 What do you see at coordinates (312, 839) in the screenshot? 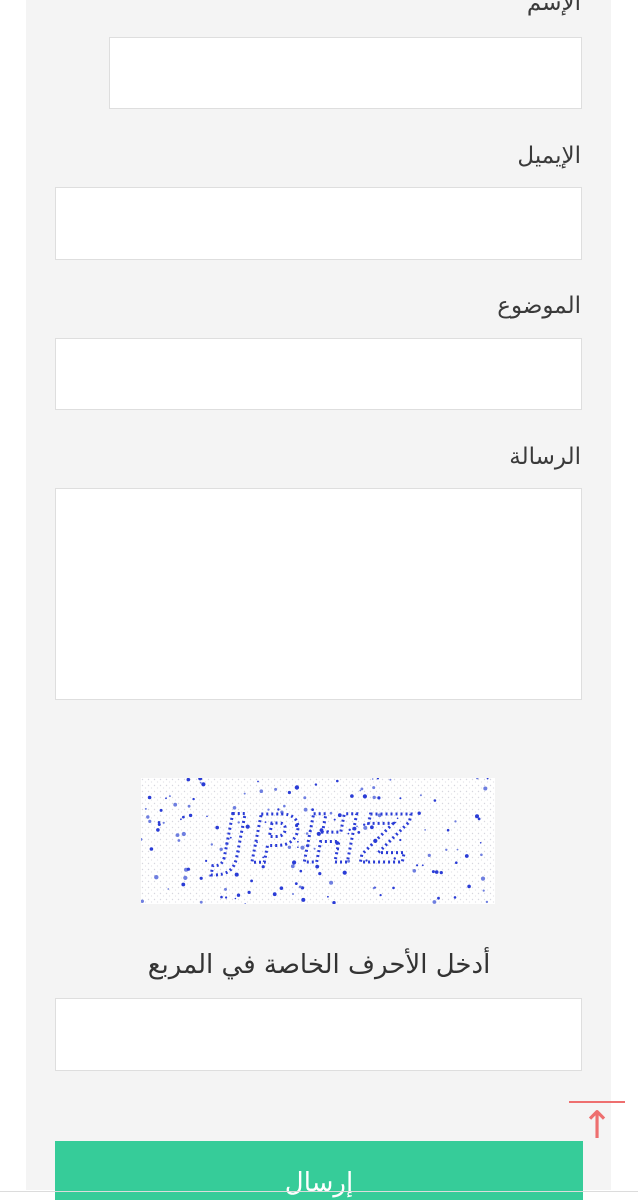
I see `captcha-text: JPHZ` at bounding box center [312, 839].